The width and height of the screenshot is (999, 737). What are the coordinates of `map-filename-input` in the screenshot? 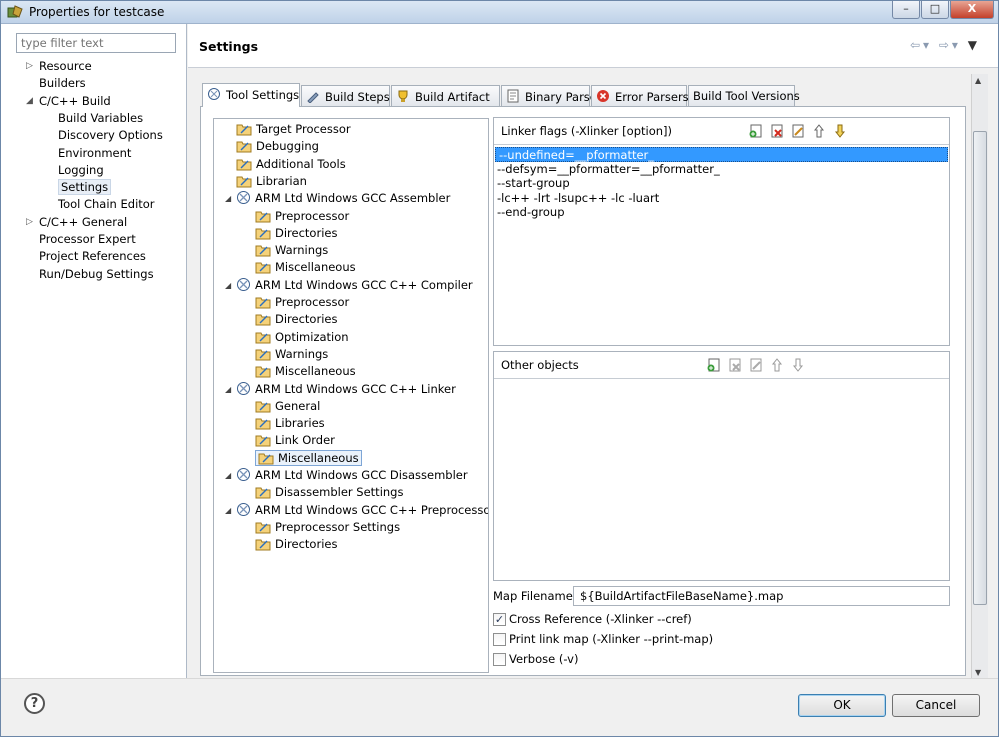 It's located at (761, 596).